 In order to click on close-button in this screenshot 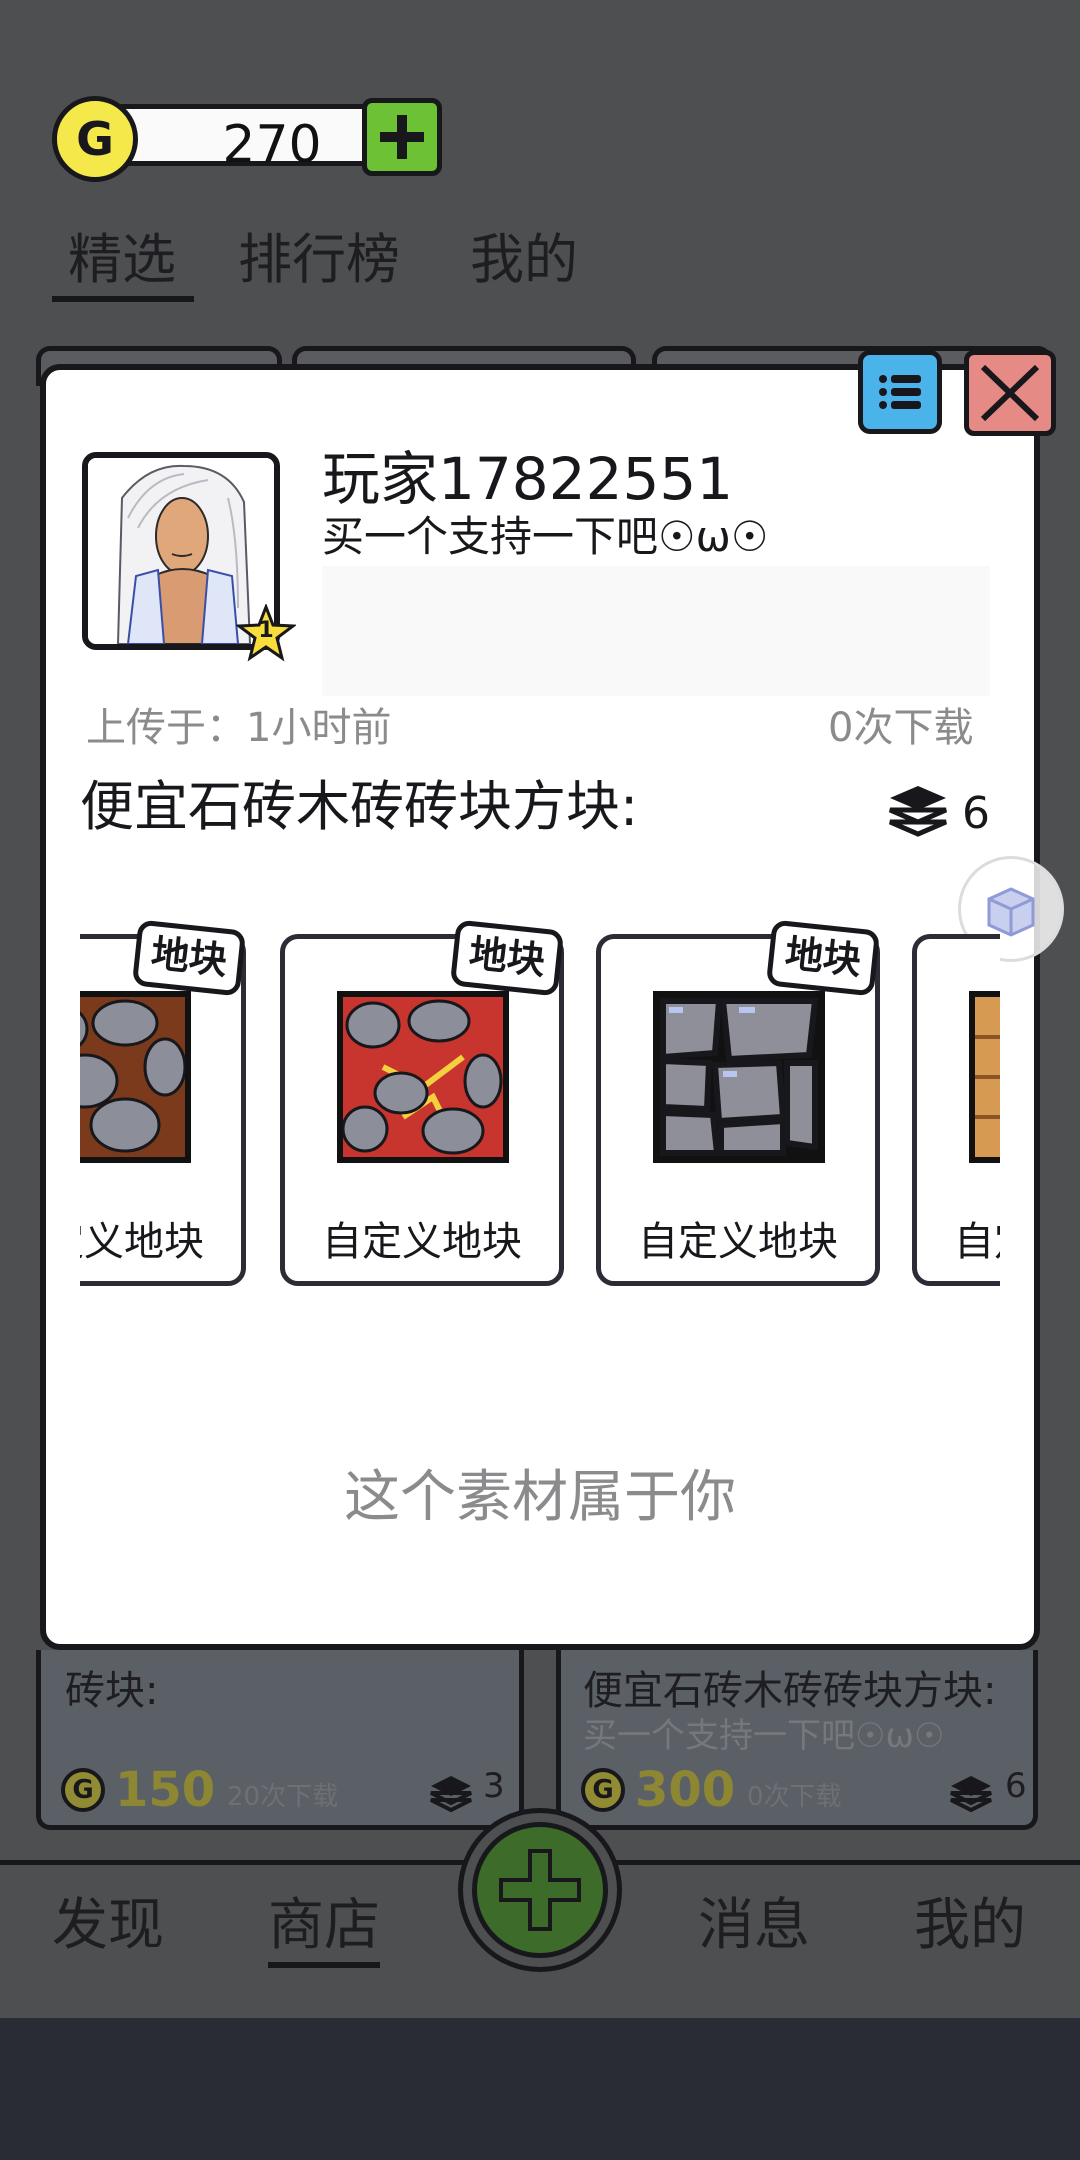, I will do `click(1010, 393)`.